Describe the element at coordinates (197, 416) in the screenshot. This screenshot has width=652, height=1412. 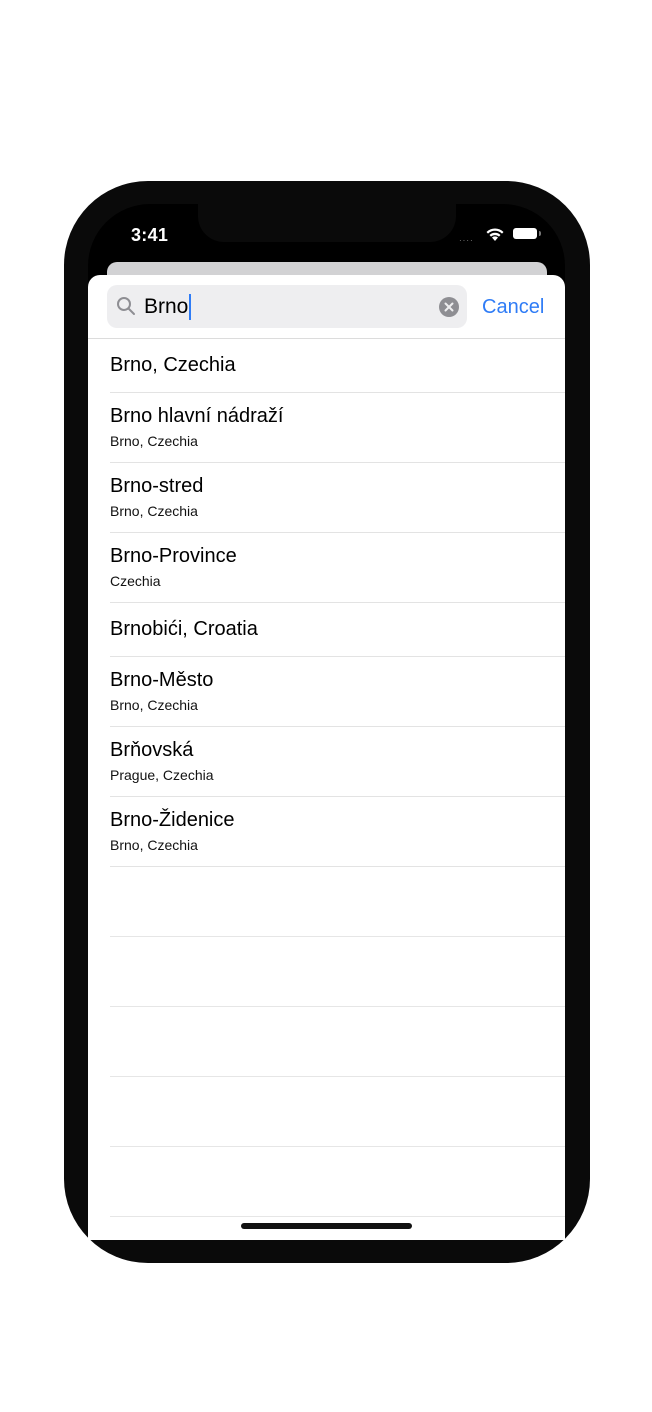
I see `result-title: Brno hlavní nádraží` at that location.